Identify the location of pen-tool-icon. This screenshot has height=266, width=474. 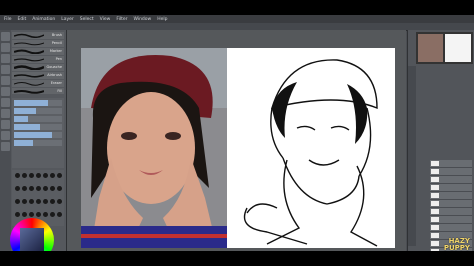
(5, 80).